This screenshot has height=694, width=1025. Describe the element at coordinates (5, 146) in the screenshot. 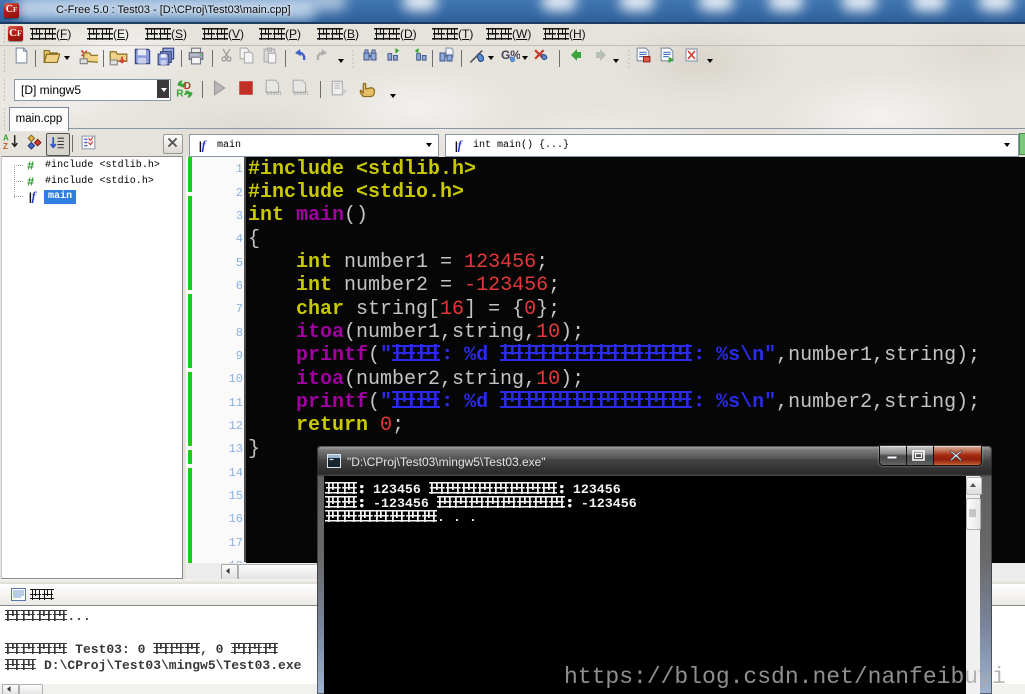

I see `svg-text: Z` at that location.